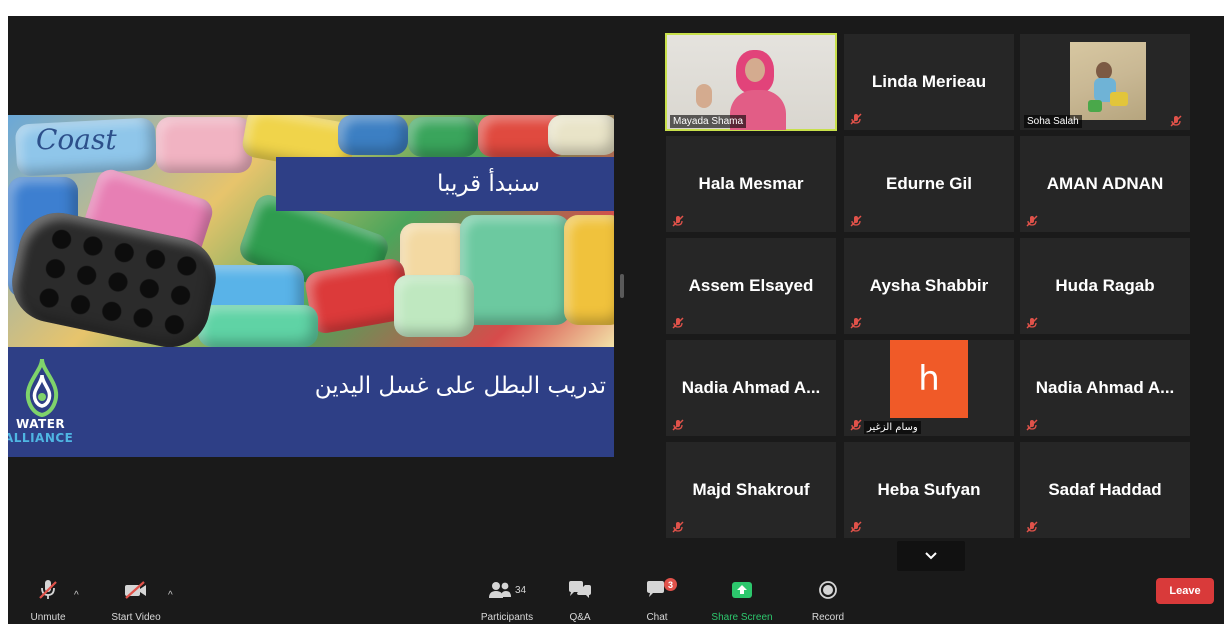  What do you see at coordinates (580, 617) in the screenshot?
I see `qa-label: Q&A` at bounding box center [580, 617].